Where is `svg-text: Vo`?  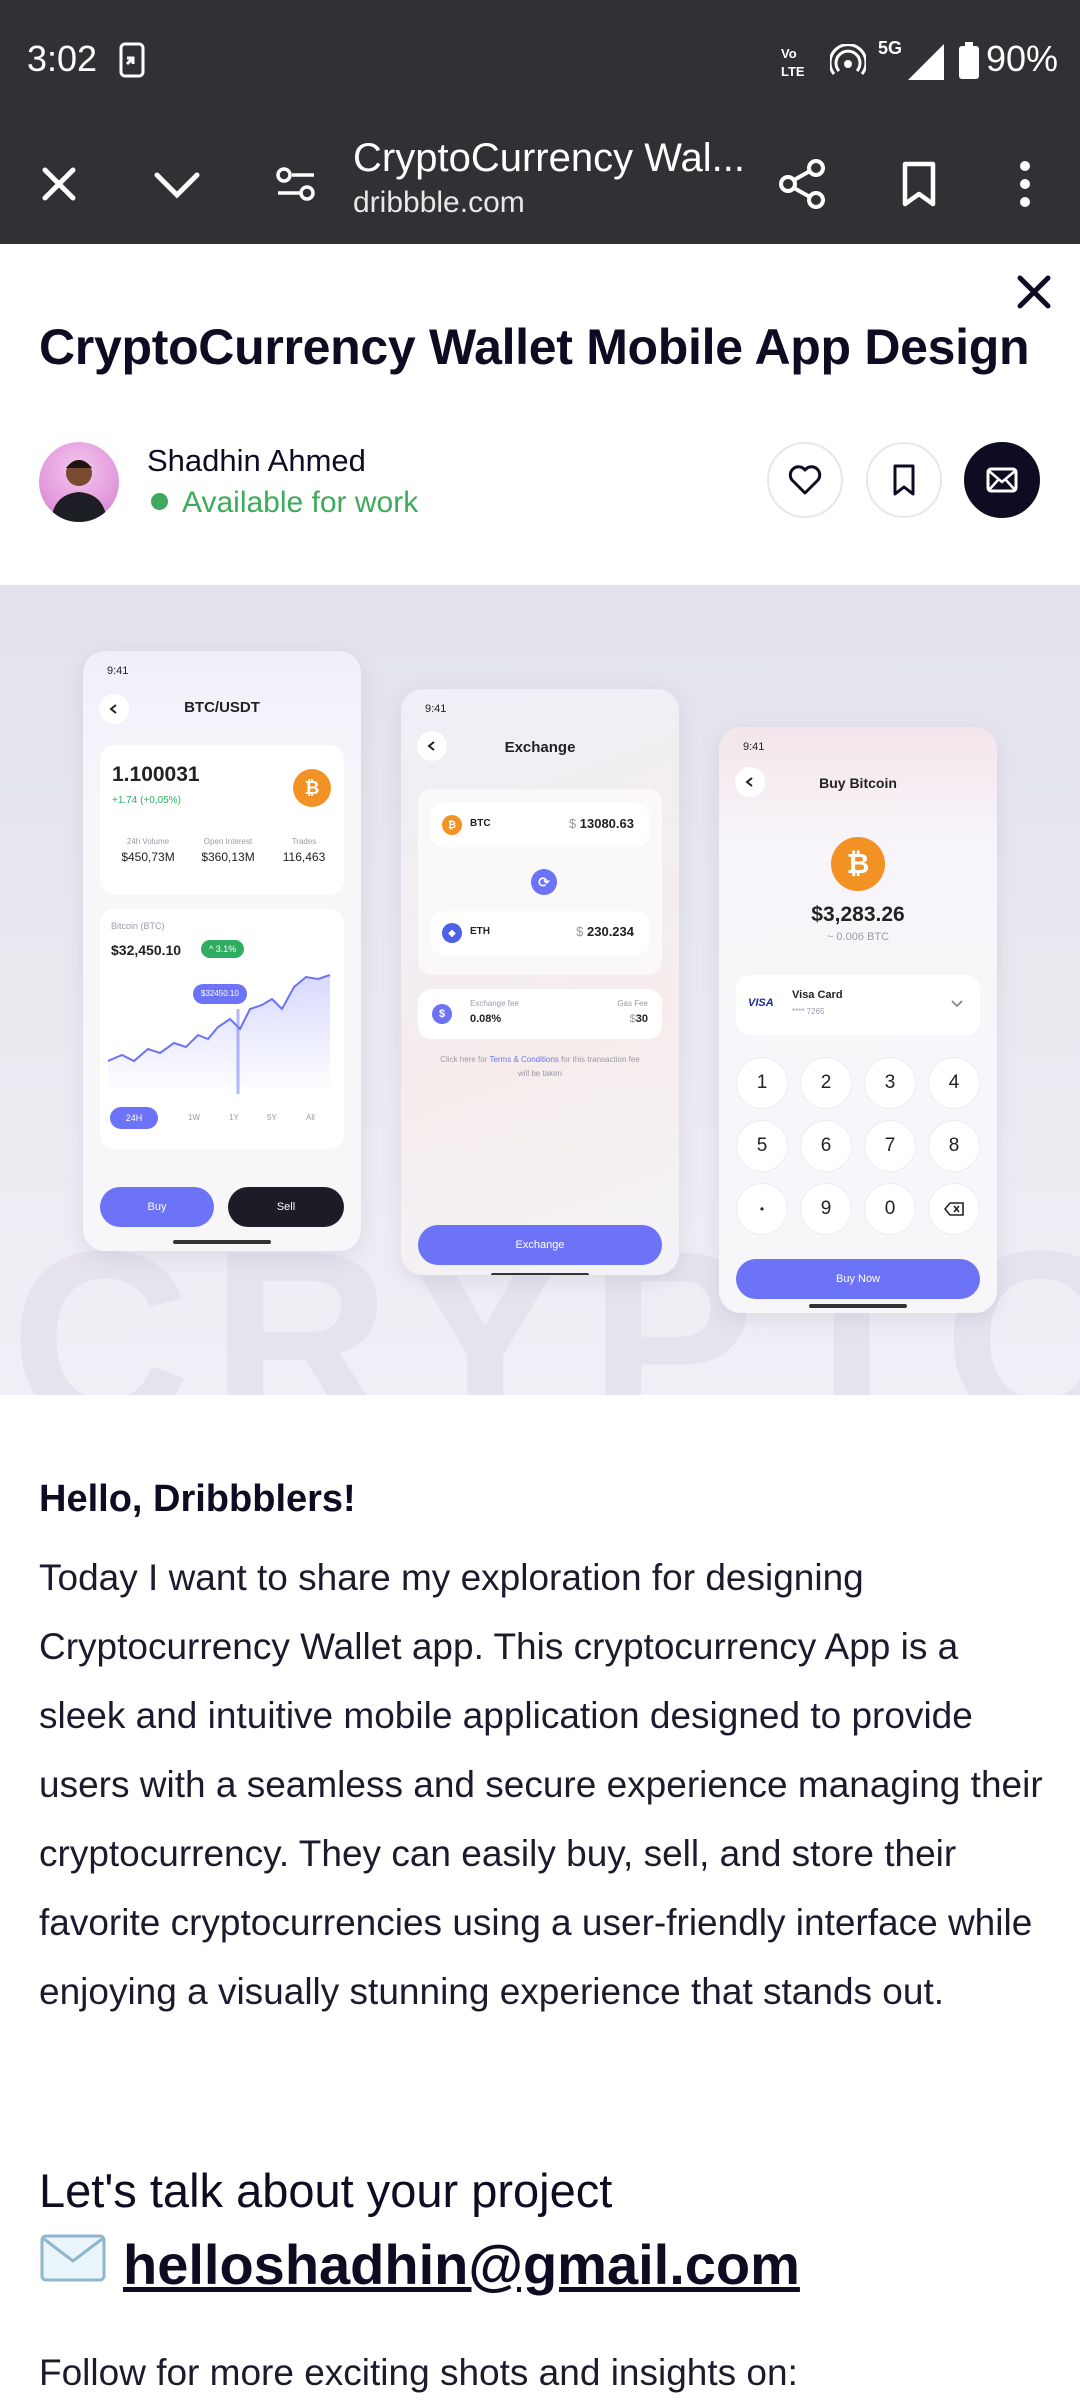
svg-text: Vo is located at coordinates (789, 53).